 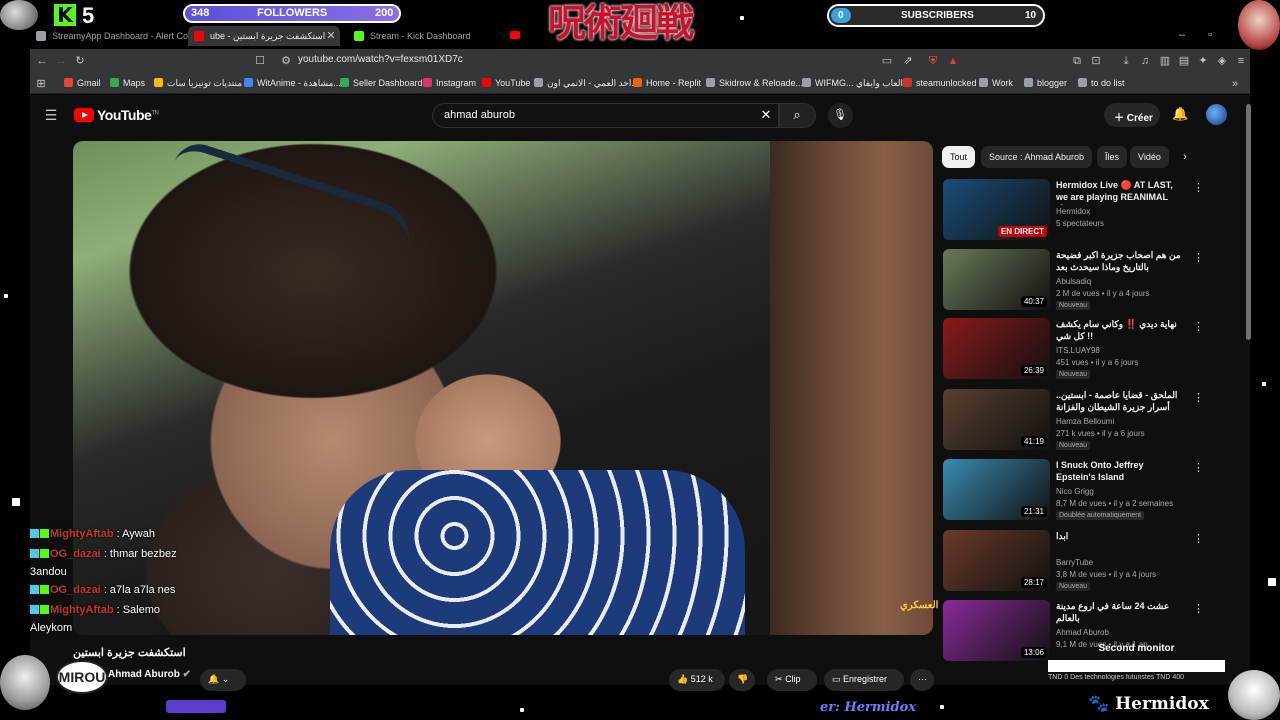 I want to click on channel-name: Ahmad Aburob ✔, so click(x=149, y=674).